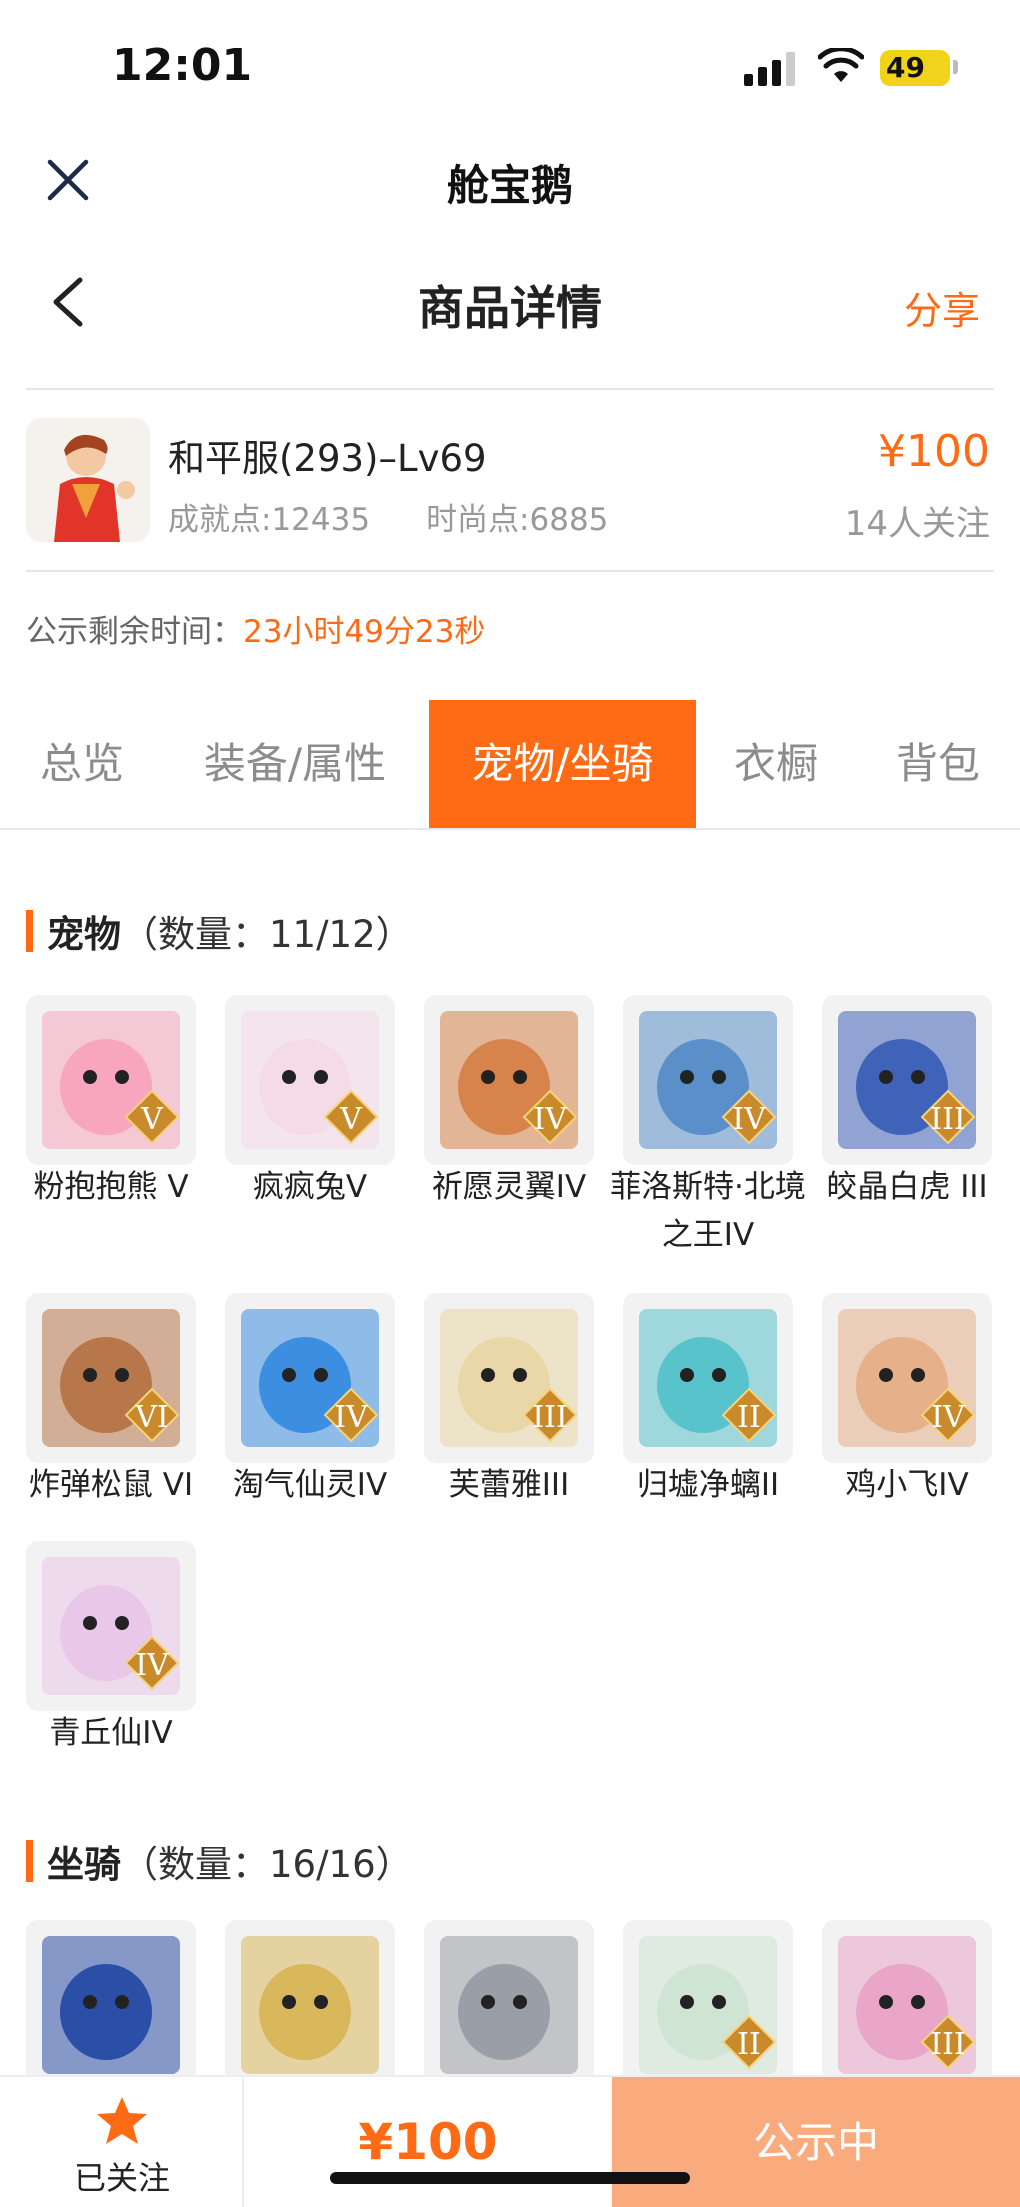 This screenshot has height=2207, width=1020. I want to click on pet-card: VI, so click(111, 1378).